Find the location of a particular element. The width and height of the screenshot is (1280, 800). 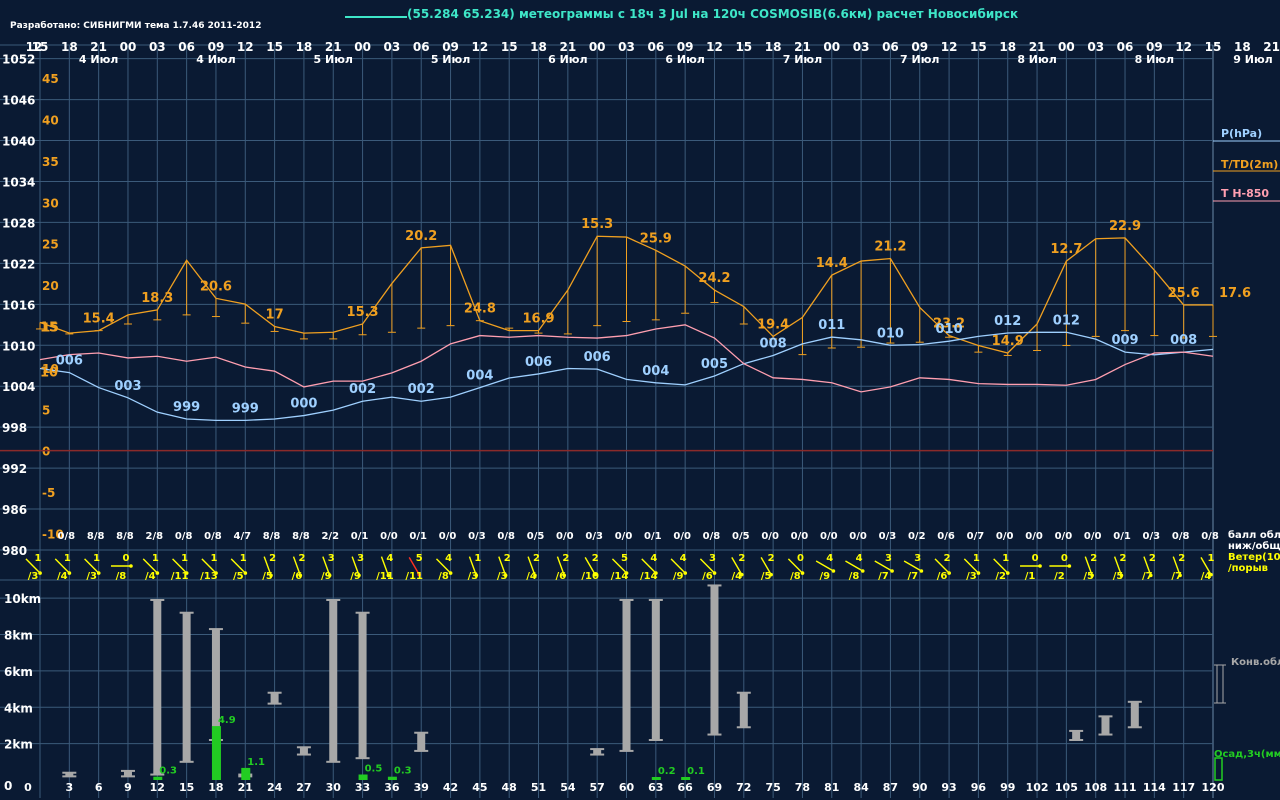

pressure-value-label: 009 is located at coordinates (1124, 340).